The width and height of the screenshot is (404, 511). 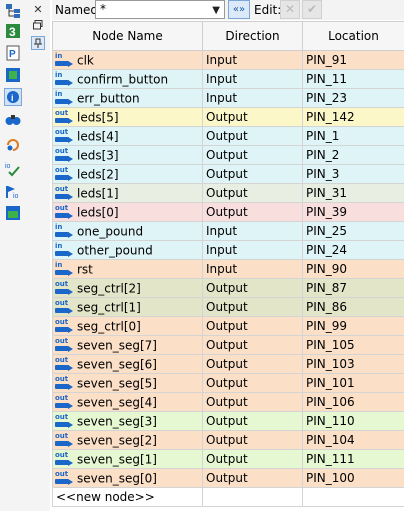 I want to click on node-name-cell: out seg_ctrl[2], so click(x=127, y=288).